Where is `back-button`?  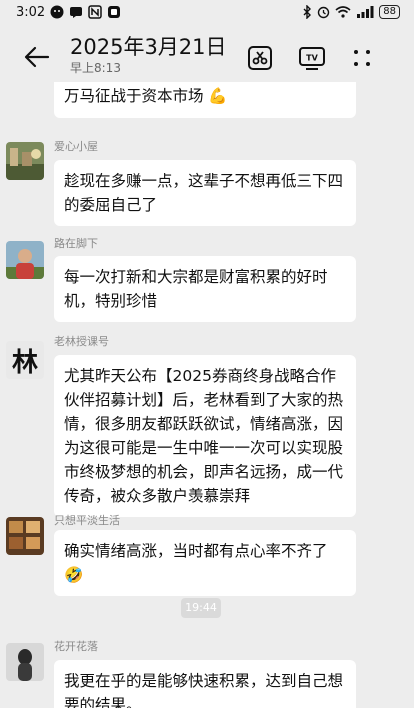 back-button is located at coordinates (38, 58).